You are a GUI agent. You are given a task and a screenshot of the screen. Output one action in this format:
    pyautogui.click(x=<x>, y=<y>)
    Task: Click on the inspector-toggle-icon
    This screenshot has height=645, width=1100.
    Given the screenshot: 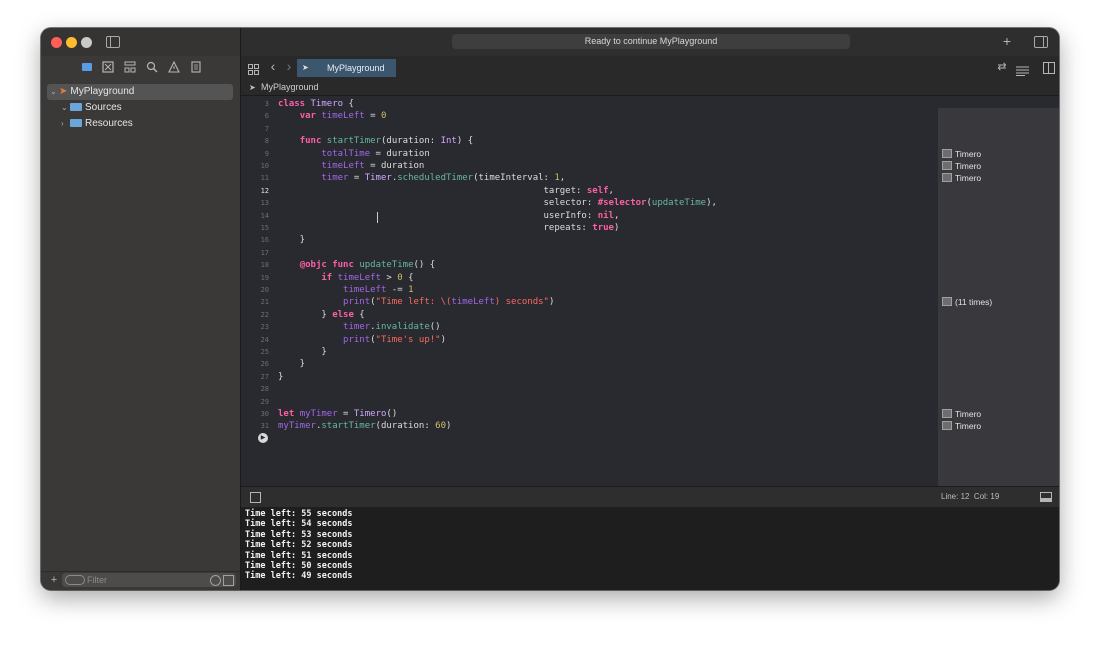 What is the action you would take?
    pyautogui.click(x=1041, y=42)
    